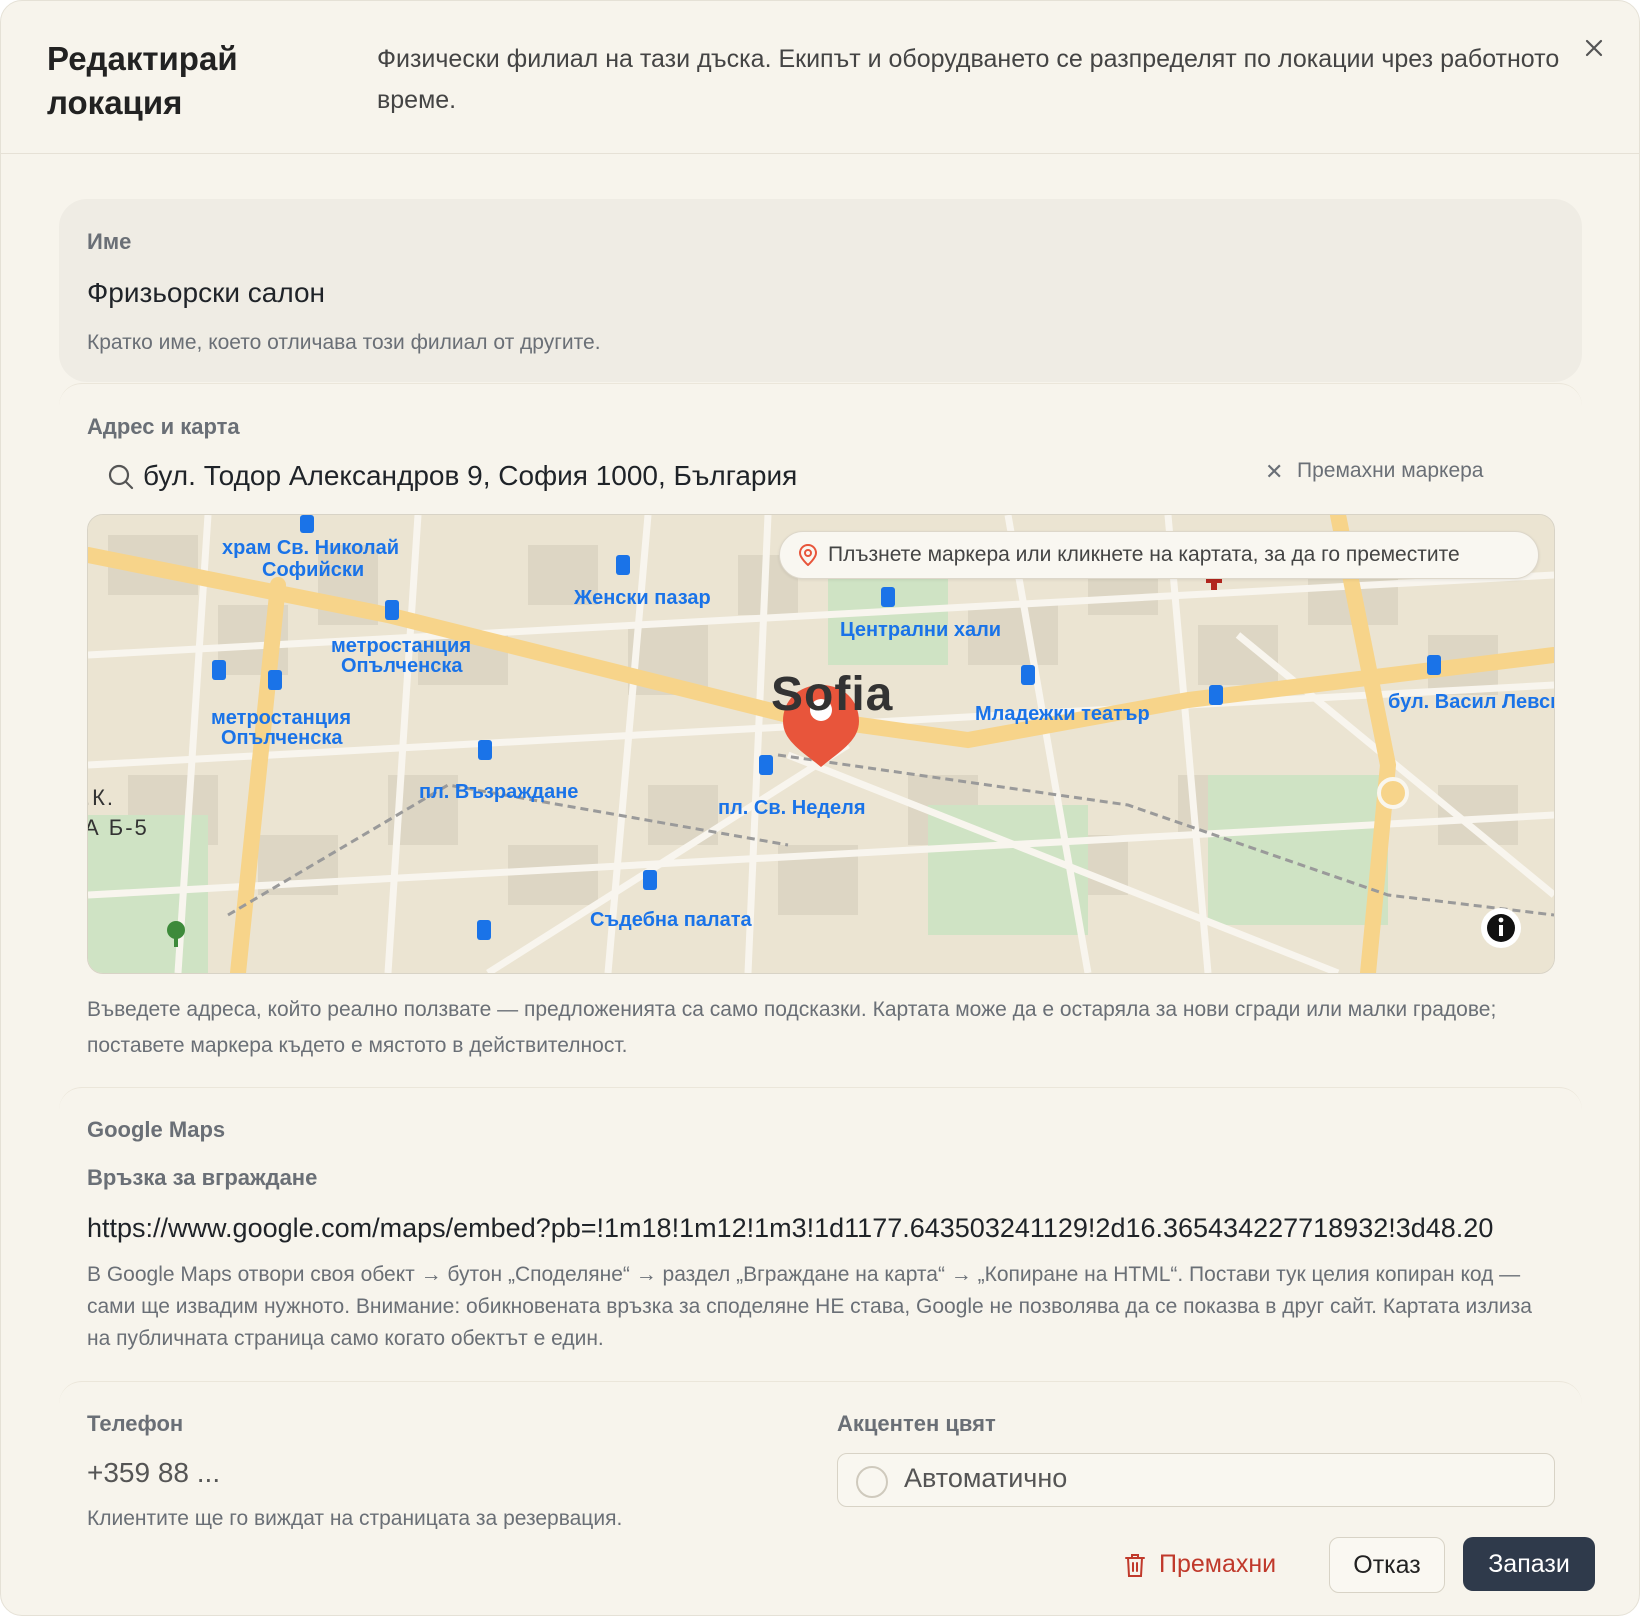 This screenshot has width=1640, height=1616. I want to click on map-poi-label: пл. Възраждане, so click(499, 792).